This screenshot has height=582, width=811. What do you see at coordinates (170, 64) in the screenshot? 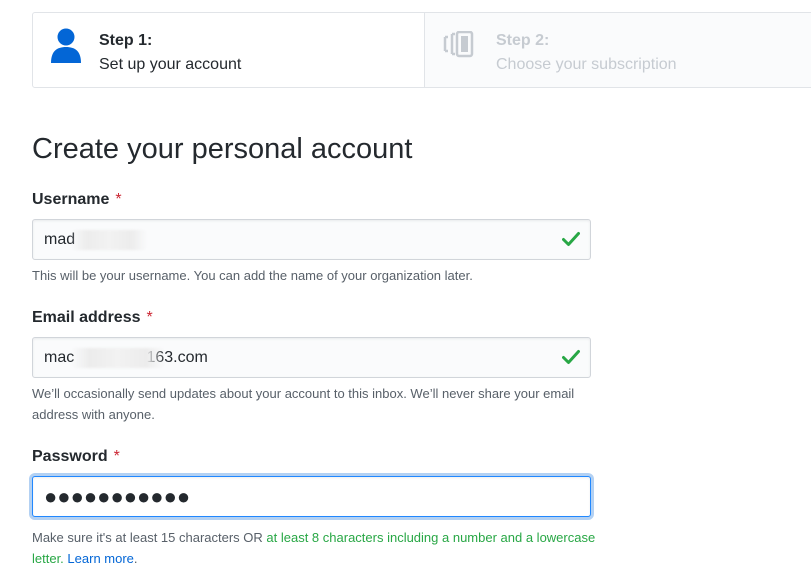
I see `step-1-subtitle: Set up your account` at bounding box center [170, 64].